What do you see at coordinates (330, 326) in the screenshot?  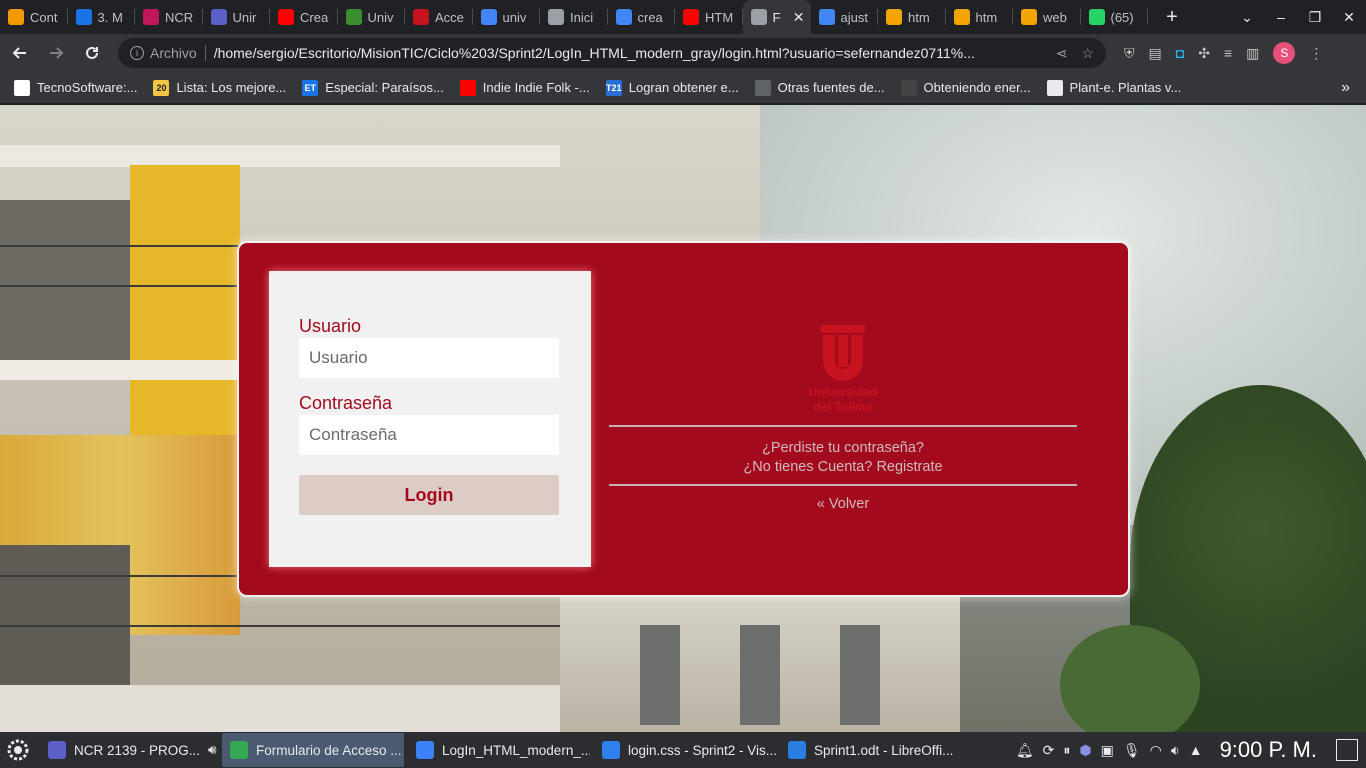 I see `username-label: Usuario` at bounding box center [330, 326].